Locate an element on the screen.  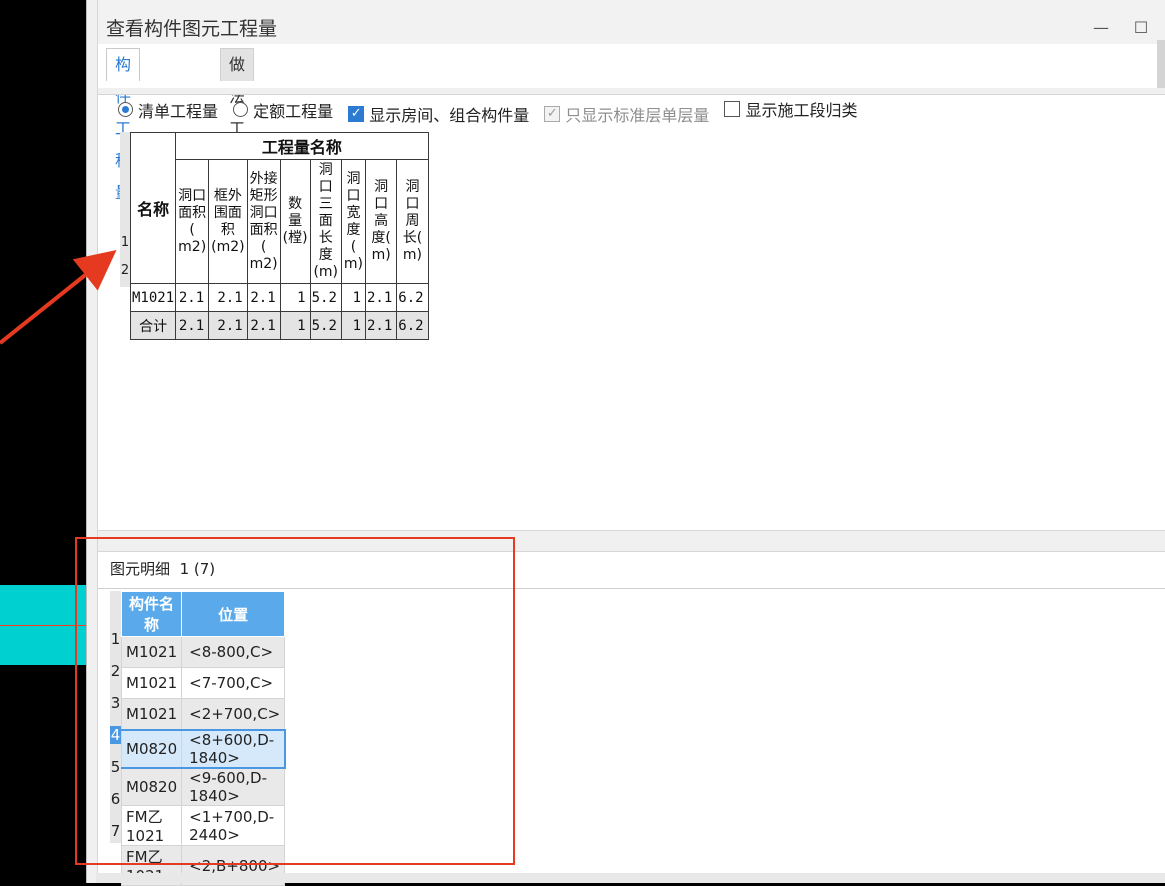
header-col-line: 洞口三面 is located at coordinates (325, 195).